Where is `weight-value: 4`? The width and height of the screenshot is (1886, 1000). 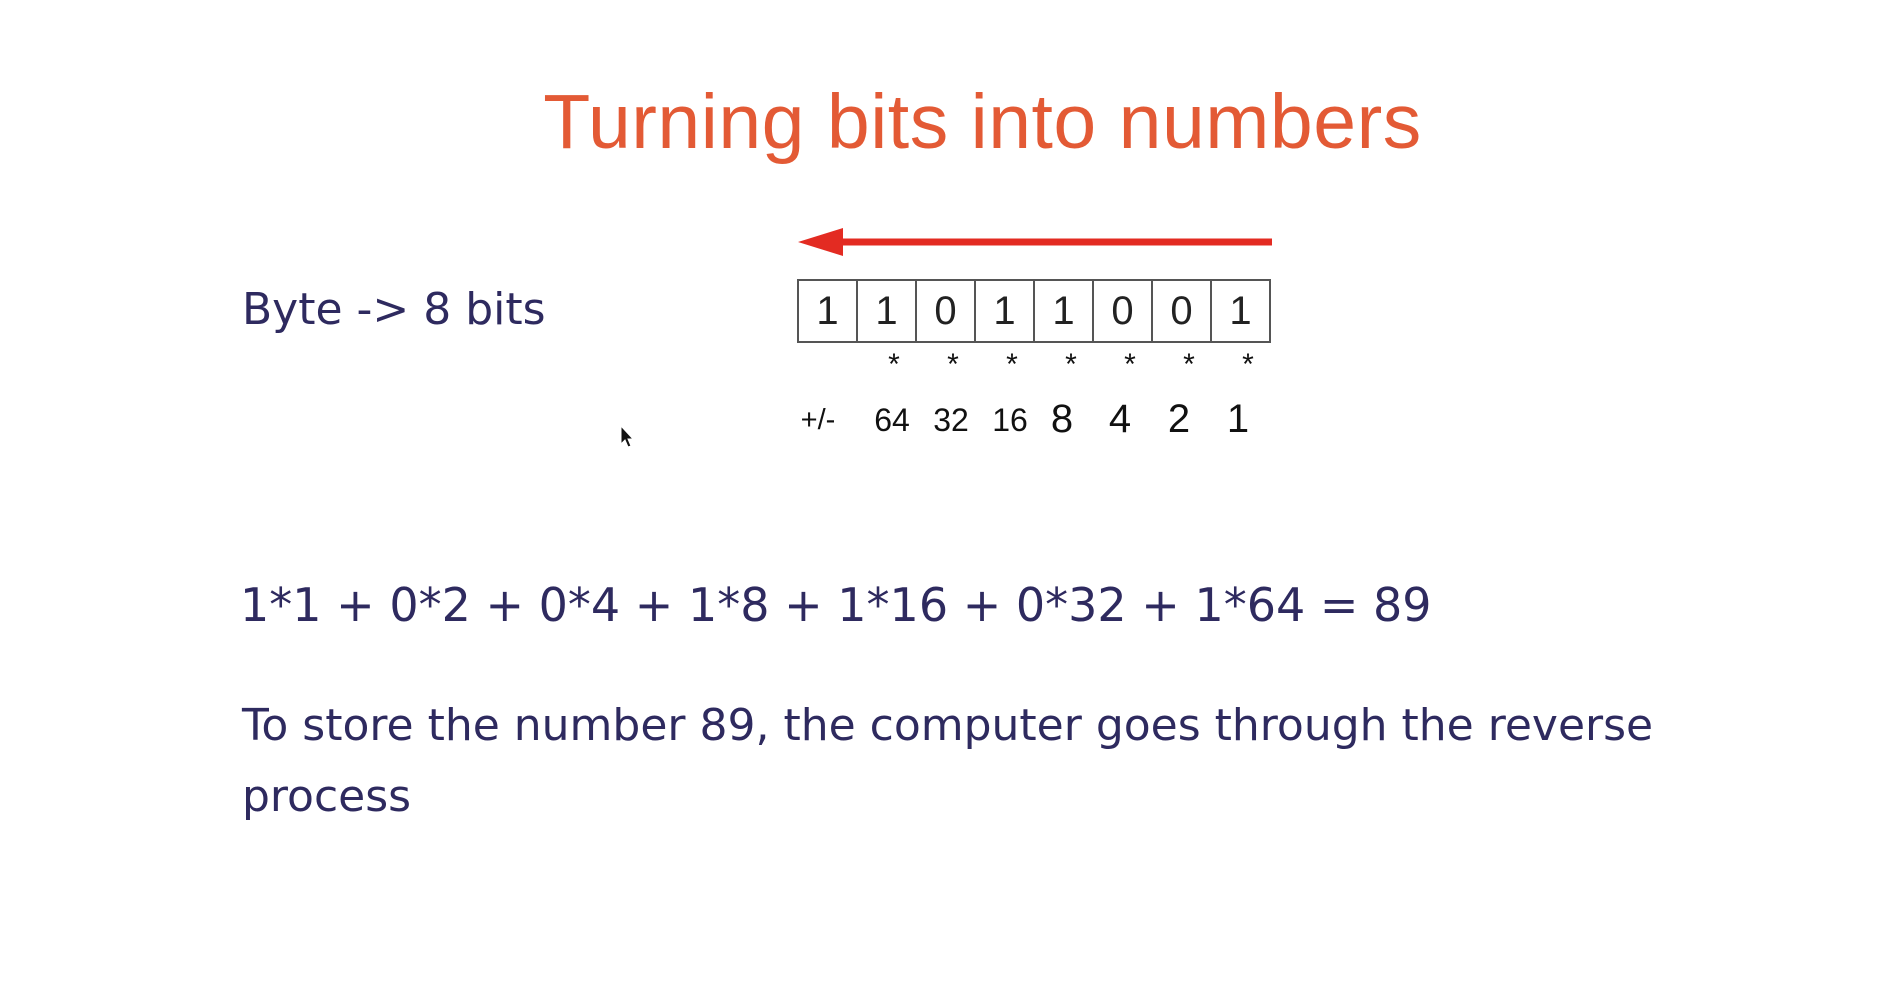
weight-value: 4 is located at coordinates (1120, 419).